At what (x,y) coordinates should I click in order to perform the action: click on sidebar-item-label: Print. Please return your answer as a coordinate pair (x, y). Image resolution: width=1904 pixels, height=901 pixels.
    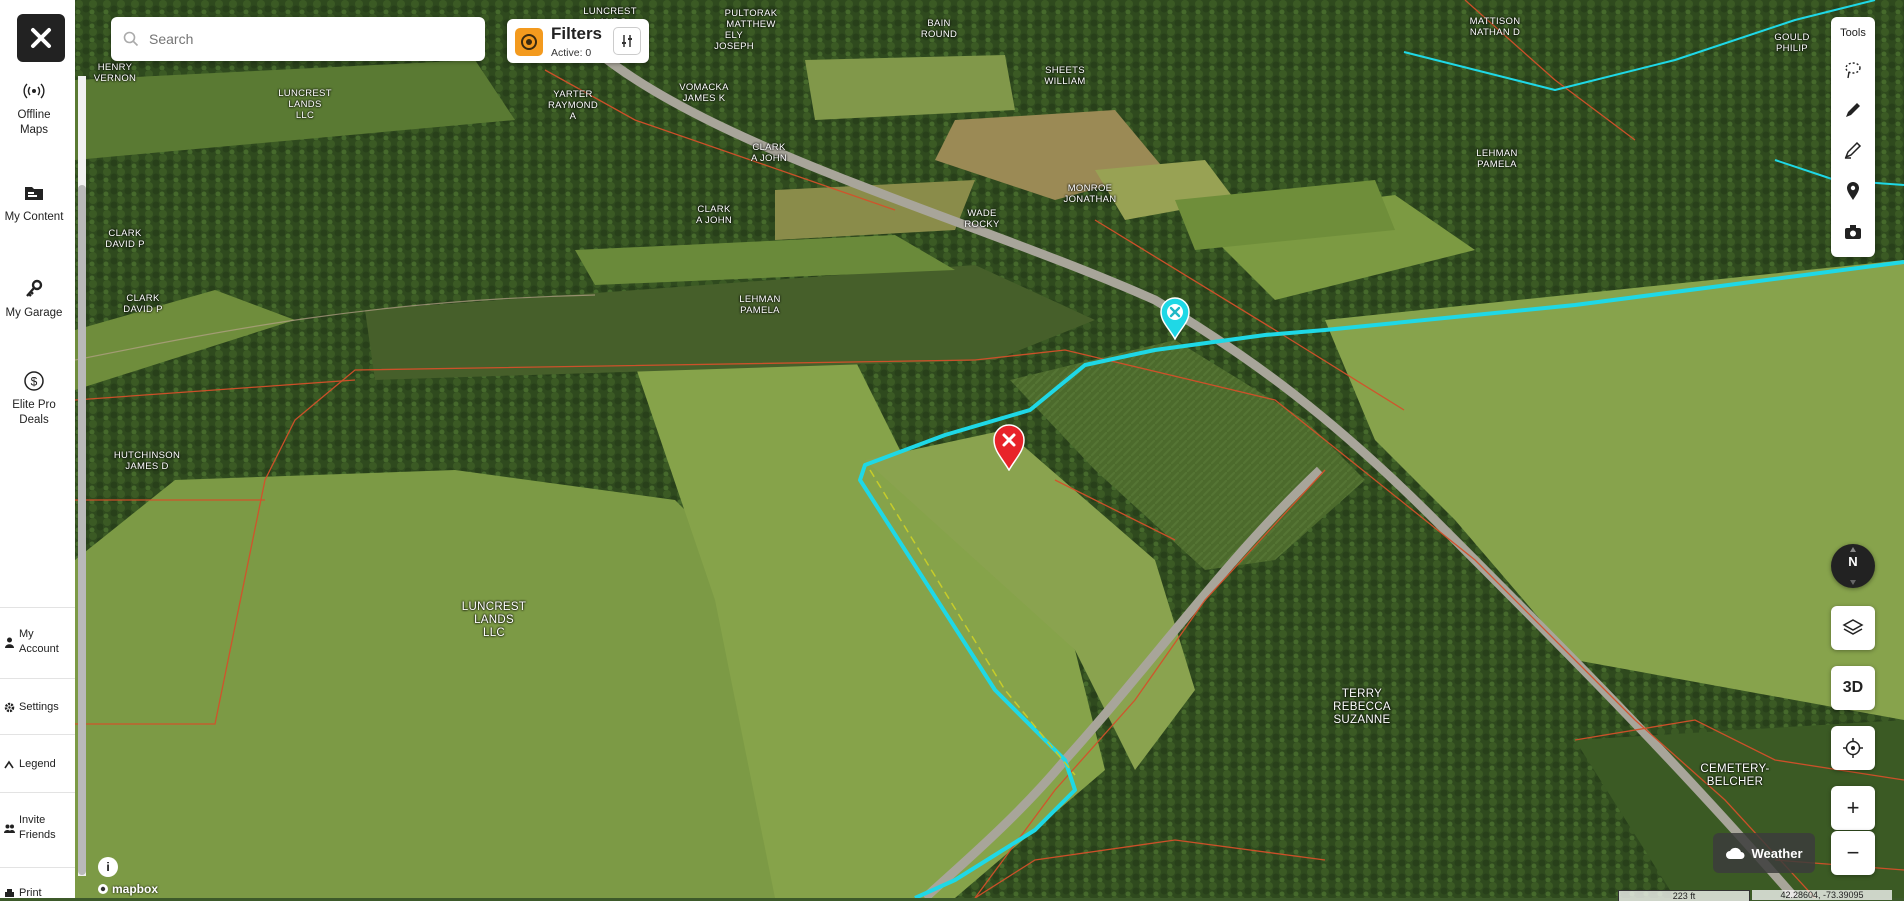
    Looking at the image, I should click on (30, 893).